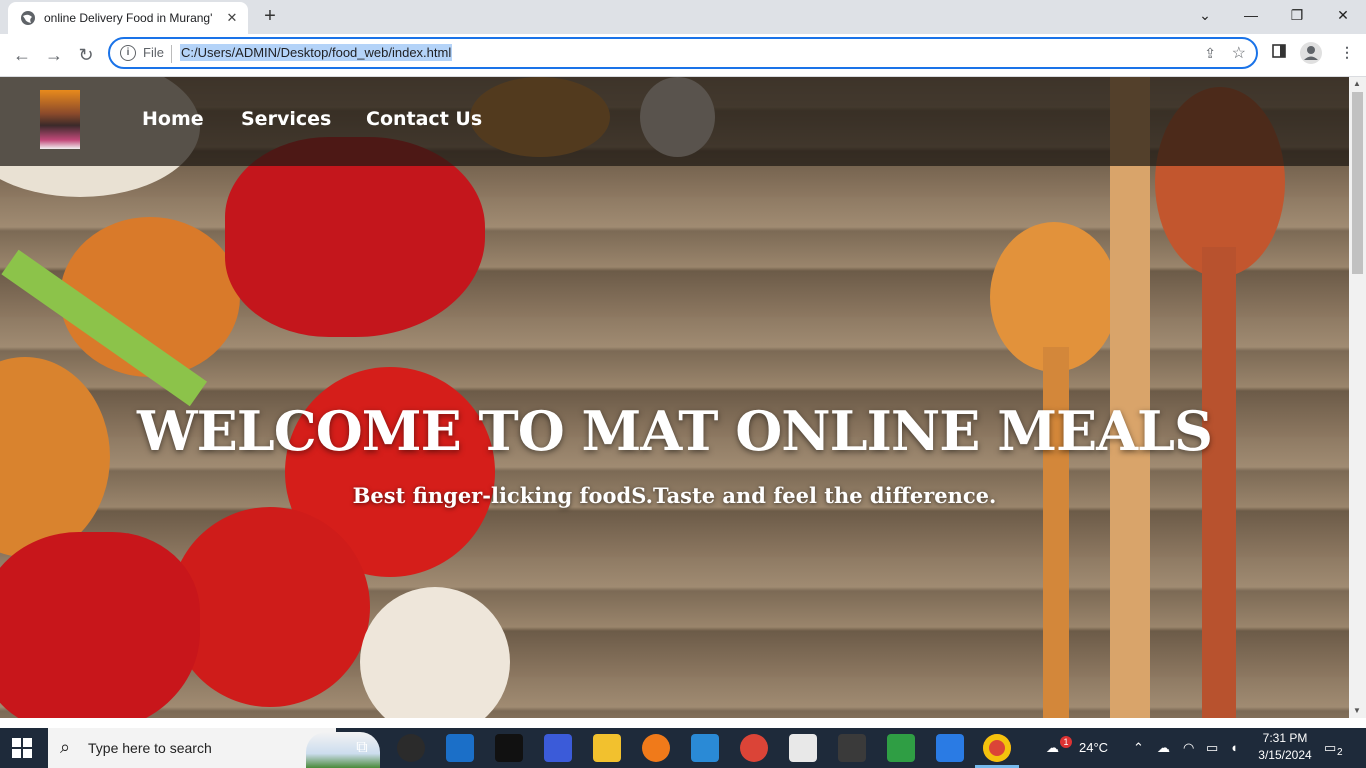 The width and height of the screenshot is (1366, 768). Describe the element at coordinates (1347, 52) in the screenshot. I see `menu-kebab-icon: ⋮` at that location.